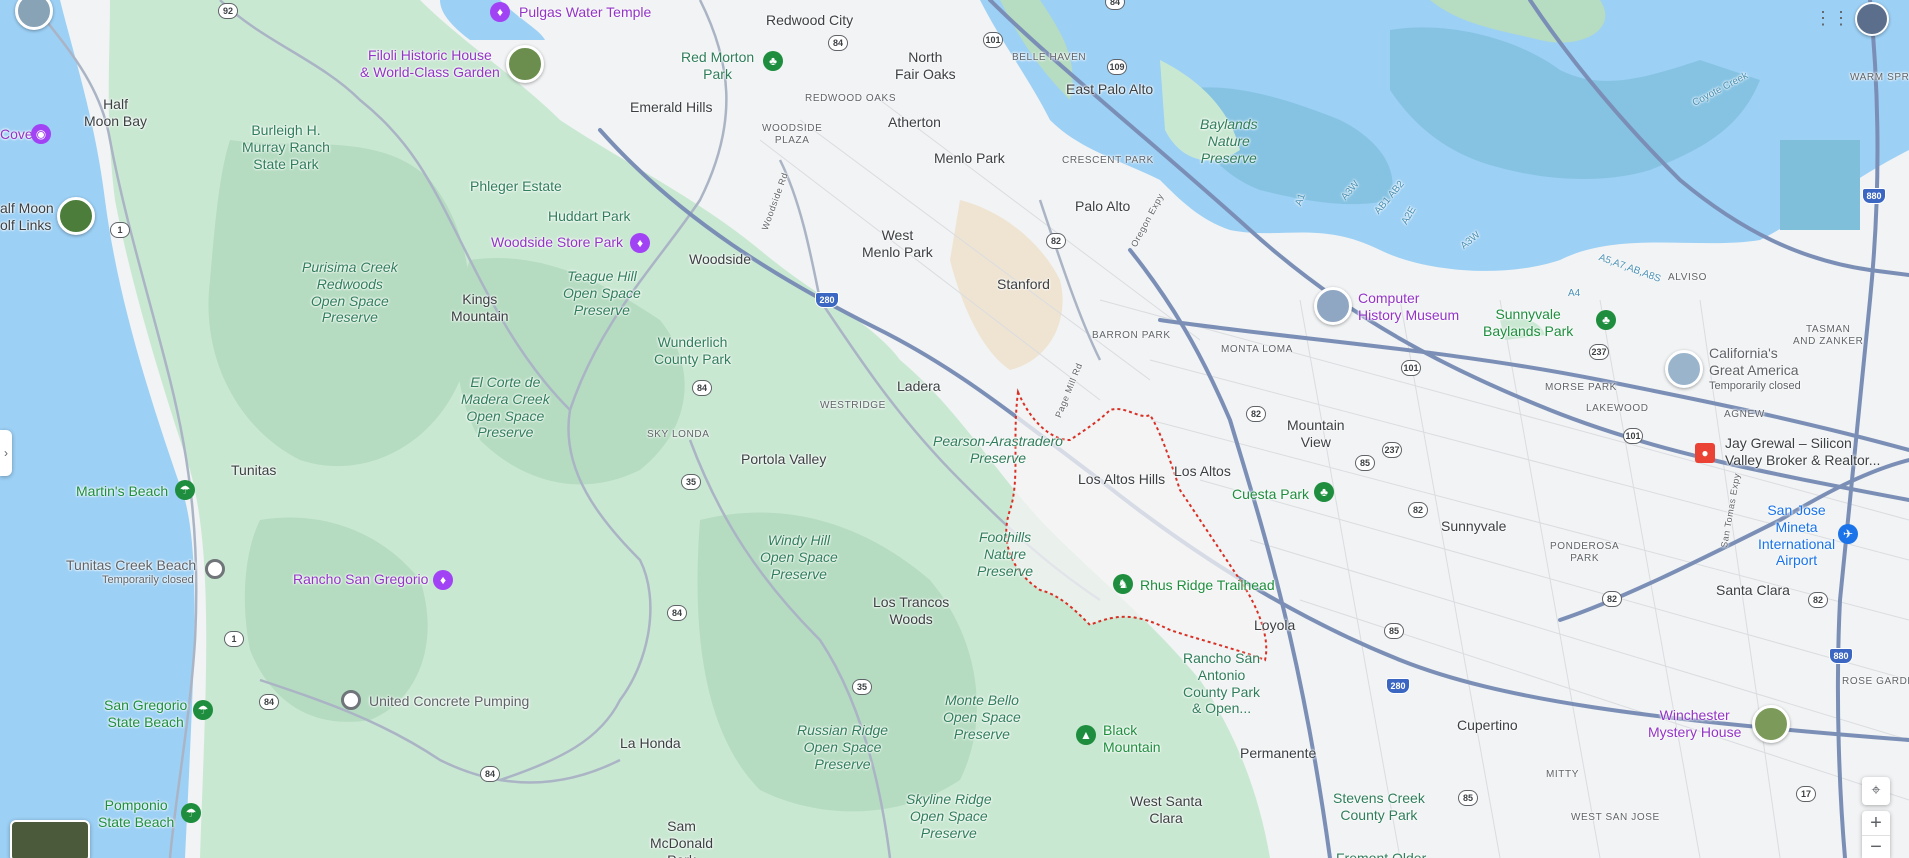 The image size is (1909, 858). Describe the element at coordinates (1828, 335) in the screenshot. I see `area-tasman: TASMAN AND ZANKER` at that location.